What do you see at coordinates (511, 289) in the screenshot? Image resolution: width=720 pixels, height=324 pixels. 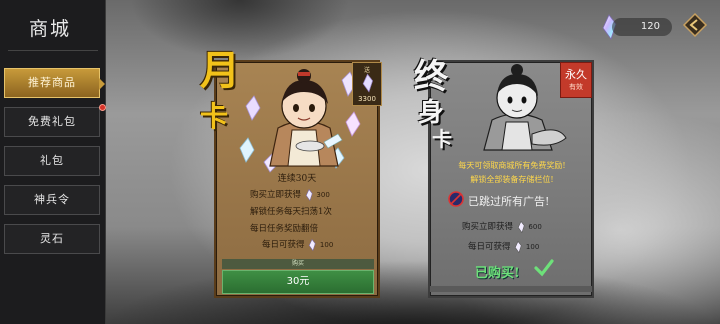 I see `lifetime-card-footer` at bounding box center [511, 289].